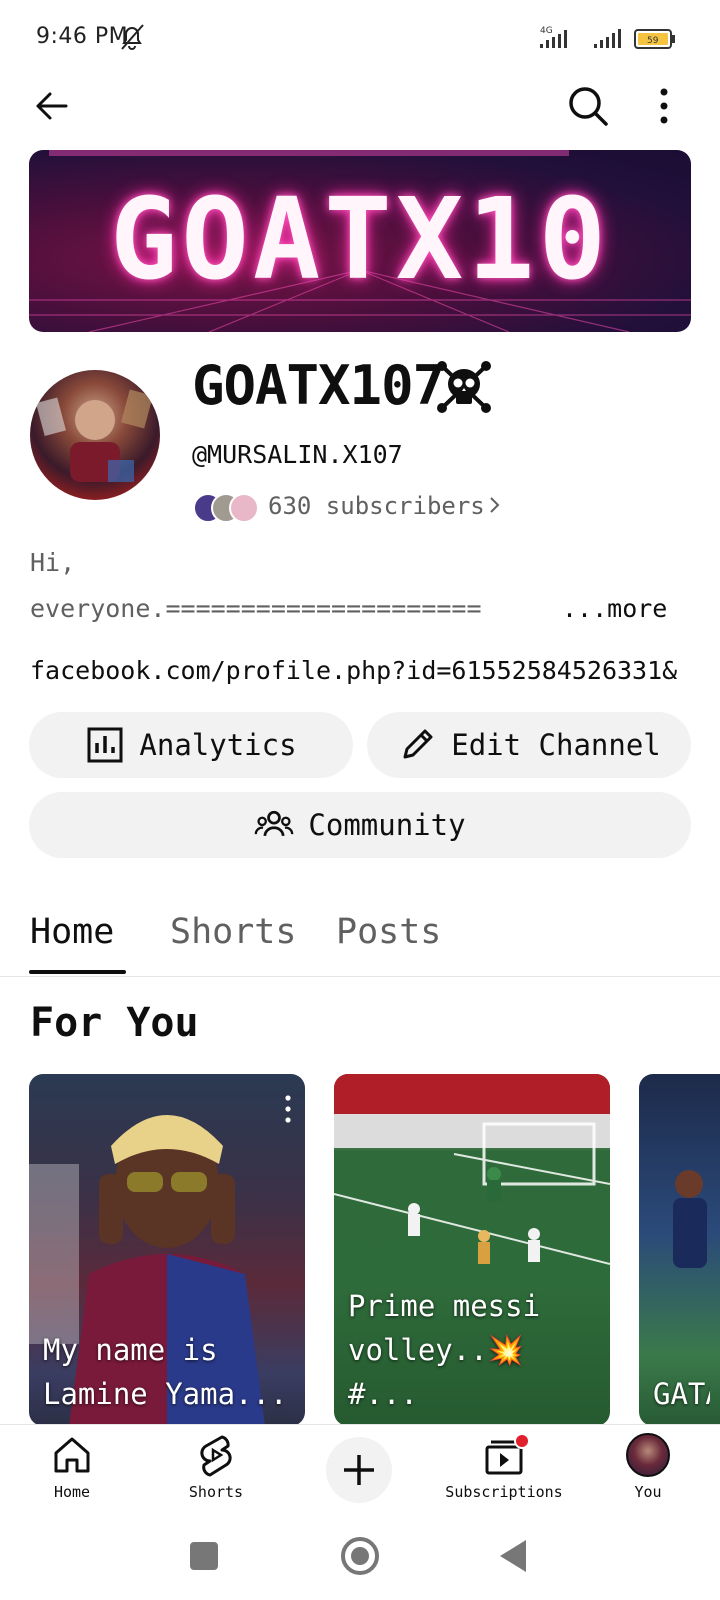 This screenshot has height=1600, width=720. I want to click on skull-crossbones-icon, so click(464, 387).